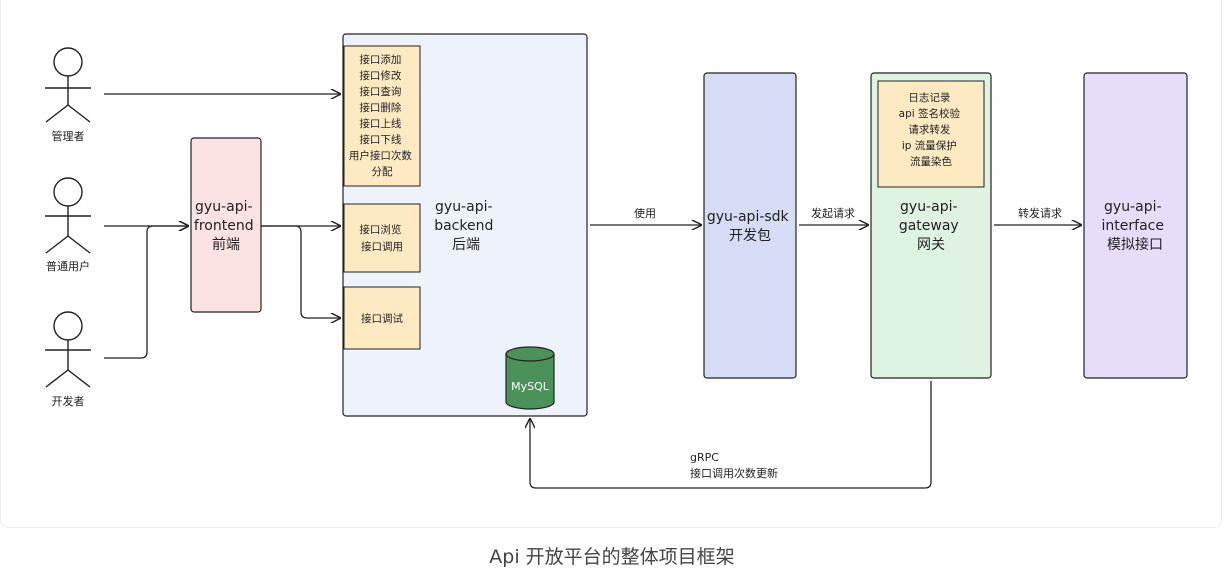  I want to click on mysql-label: MySQL, so click(530, 386).